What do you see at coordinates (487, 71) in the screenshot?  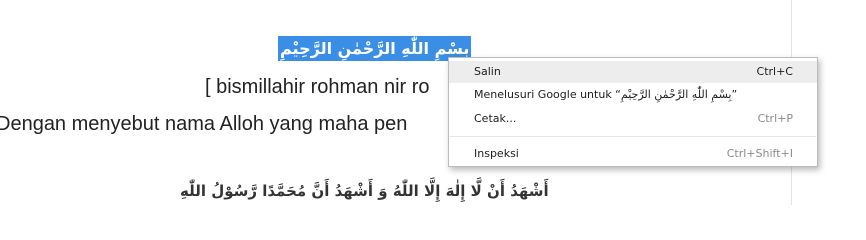 I see `menu-item-label: Salin` at bounding box center [487, 71].